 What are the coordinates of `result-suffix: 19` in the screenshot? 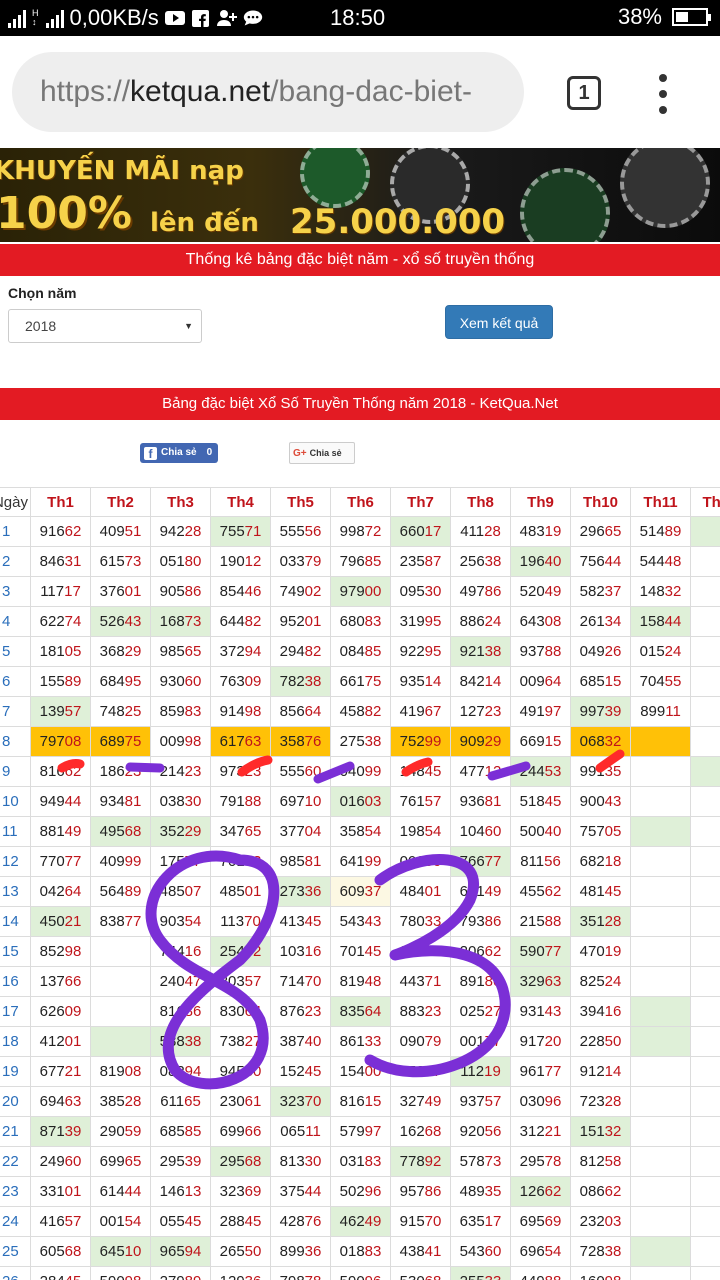 It's located at (492, 1071).